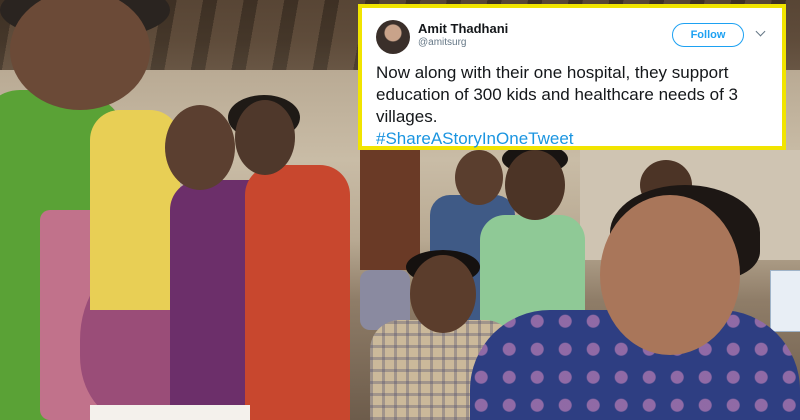 Image resolution: width=800 pixels, height=420 pixels. Describe the element at coordinates (785, 301) in the screenshot. I see `medicine-box` at that location.